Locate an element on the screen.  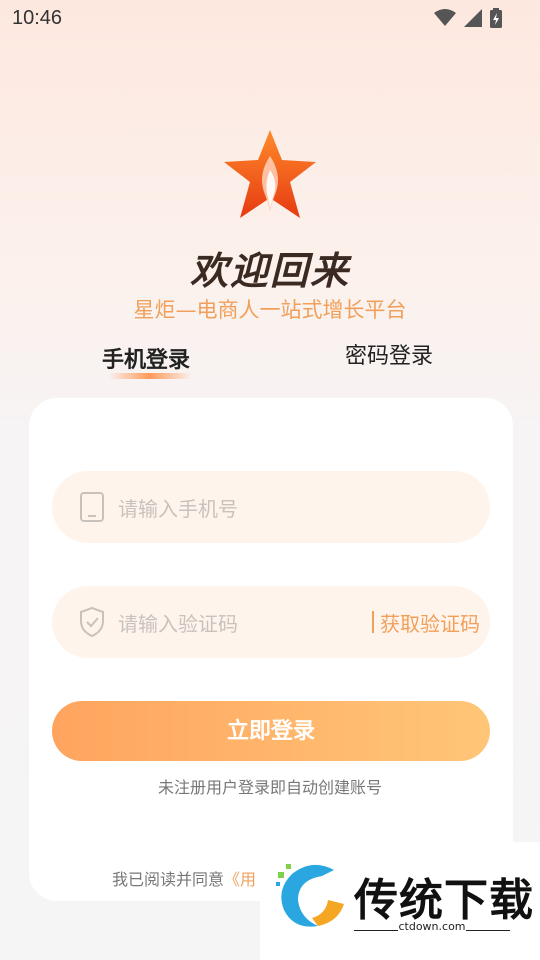
app-subtitle: 星炬—电商人一站式增长平台 is located at coordinates (270, 310).